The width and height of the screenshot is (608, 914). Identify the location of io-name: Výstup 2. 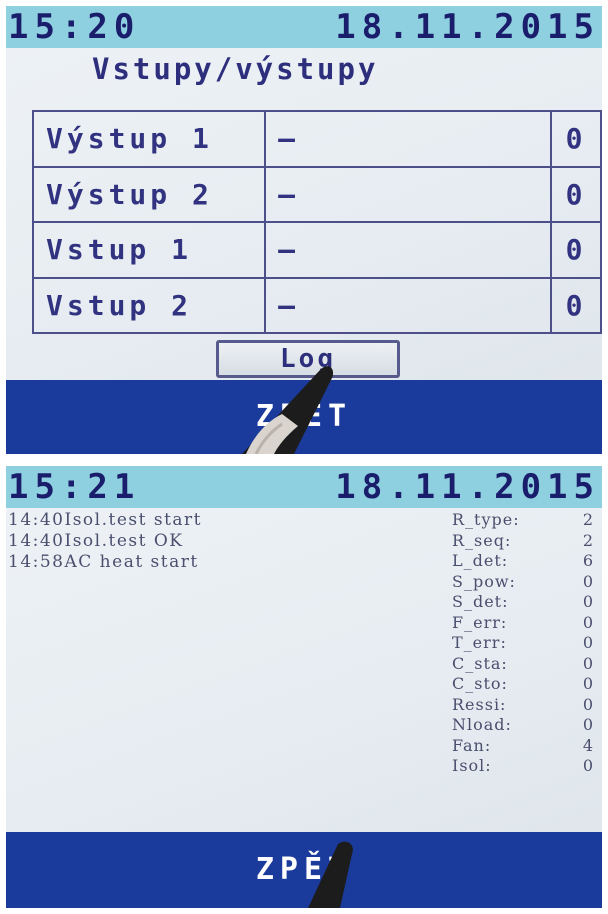
(149, 194).